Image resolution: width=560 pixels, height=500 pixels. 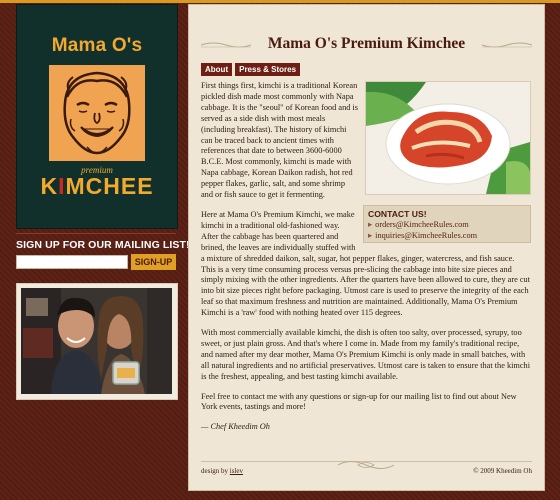 I want to click on top-nav: About Press & Stores, so click(x=252, y=68).